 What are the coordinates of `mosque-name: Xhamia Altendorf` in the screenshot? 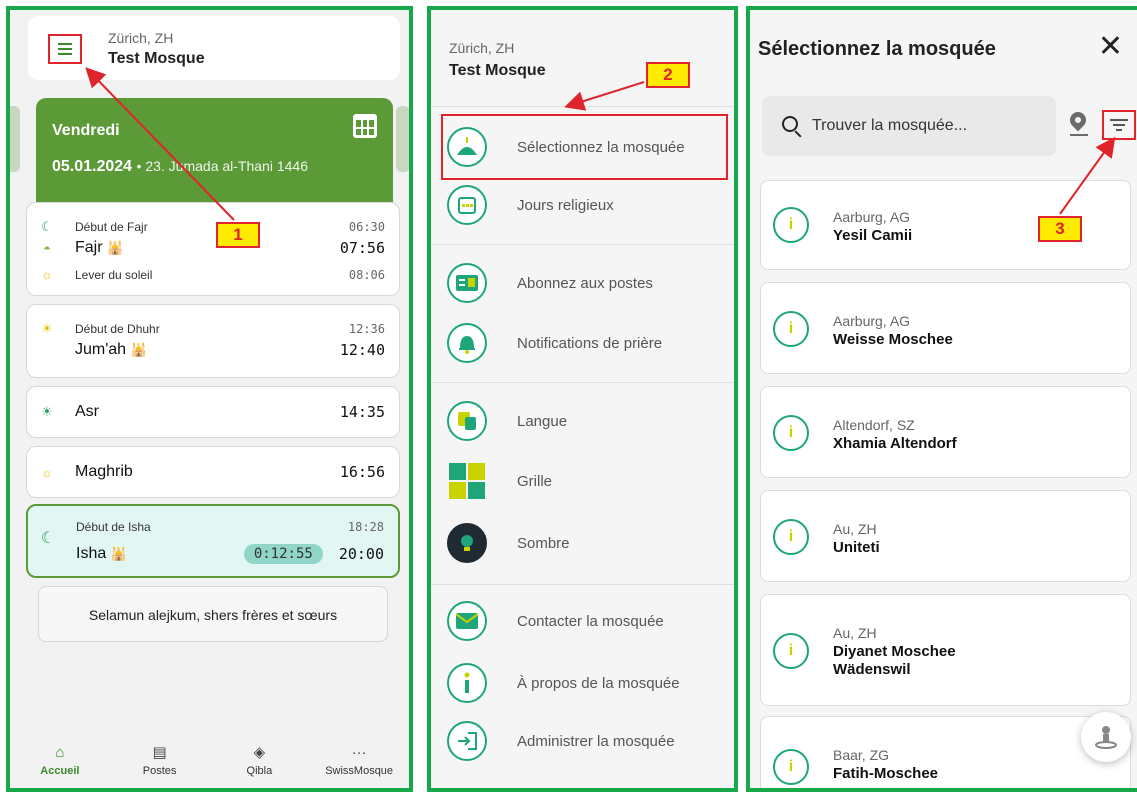 It's located at (895, 443).